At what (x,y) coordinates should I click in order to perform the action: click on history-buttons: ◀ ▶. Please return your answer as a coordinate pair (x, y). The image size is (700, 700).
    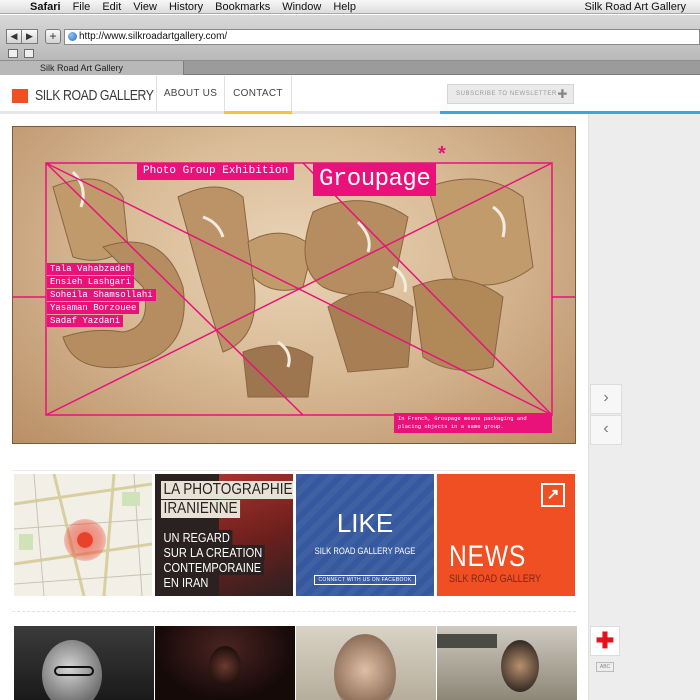
    Looking at the image, I should click on (22, 36).